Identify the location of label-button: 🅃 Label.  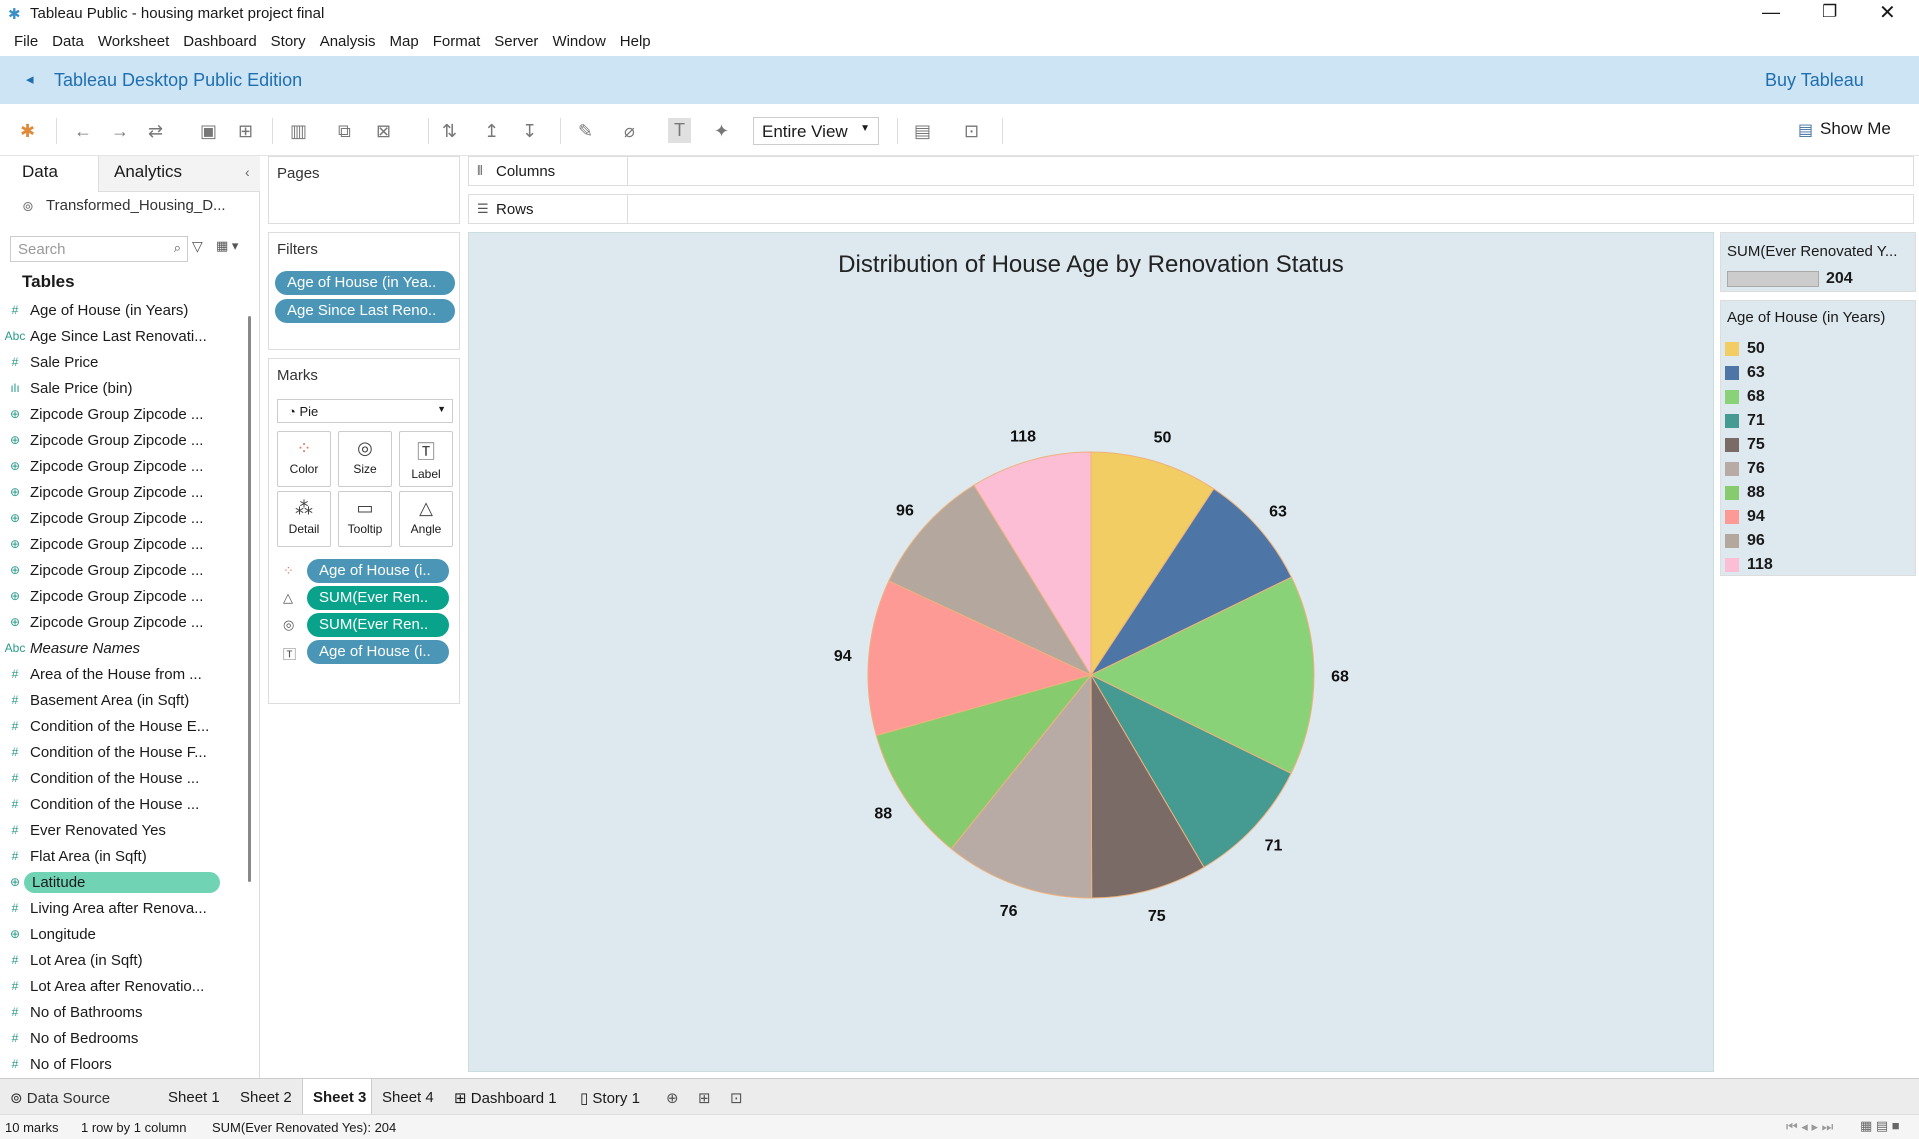
(426, 459).